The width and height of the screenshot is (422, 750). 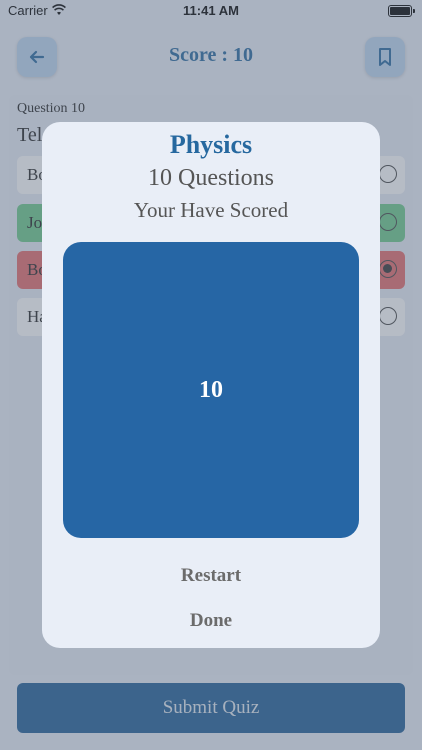 I want to click on subject-title: Physics, so click(x=211, y=144).